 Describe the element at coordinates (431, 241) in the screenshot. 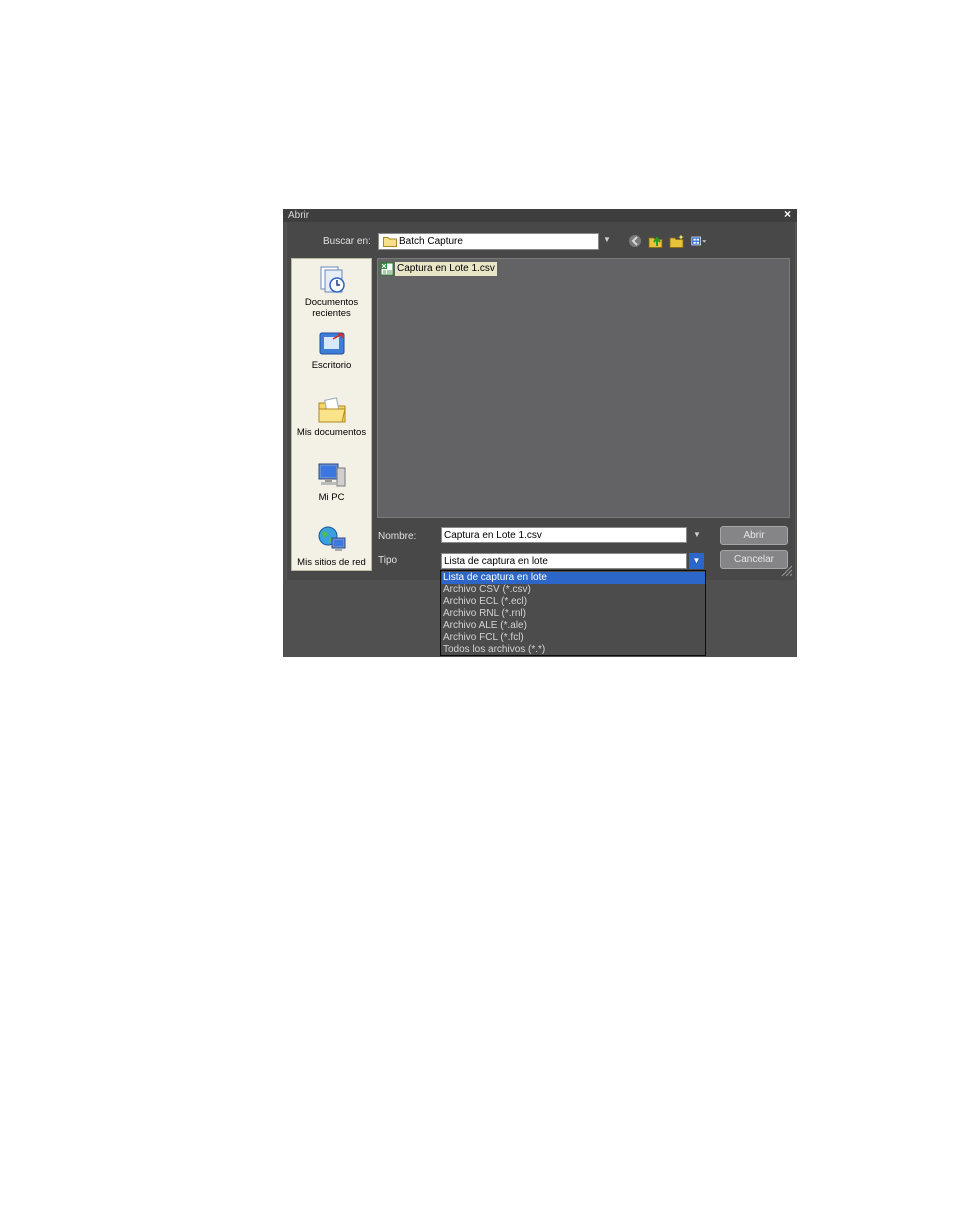

I see `lookin-value: Batch Capture` at that location.